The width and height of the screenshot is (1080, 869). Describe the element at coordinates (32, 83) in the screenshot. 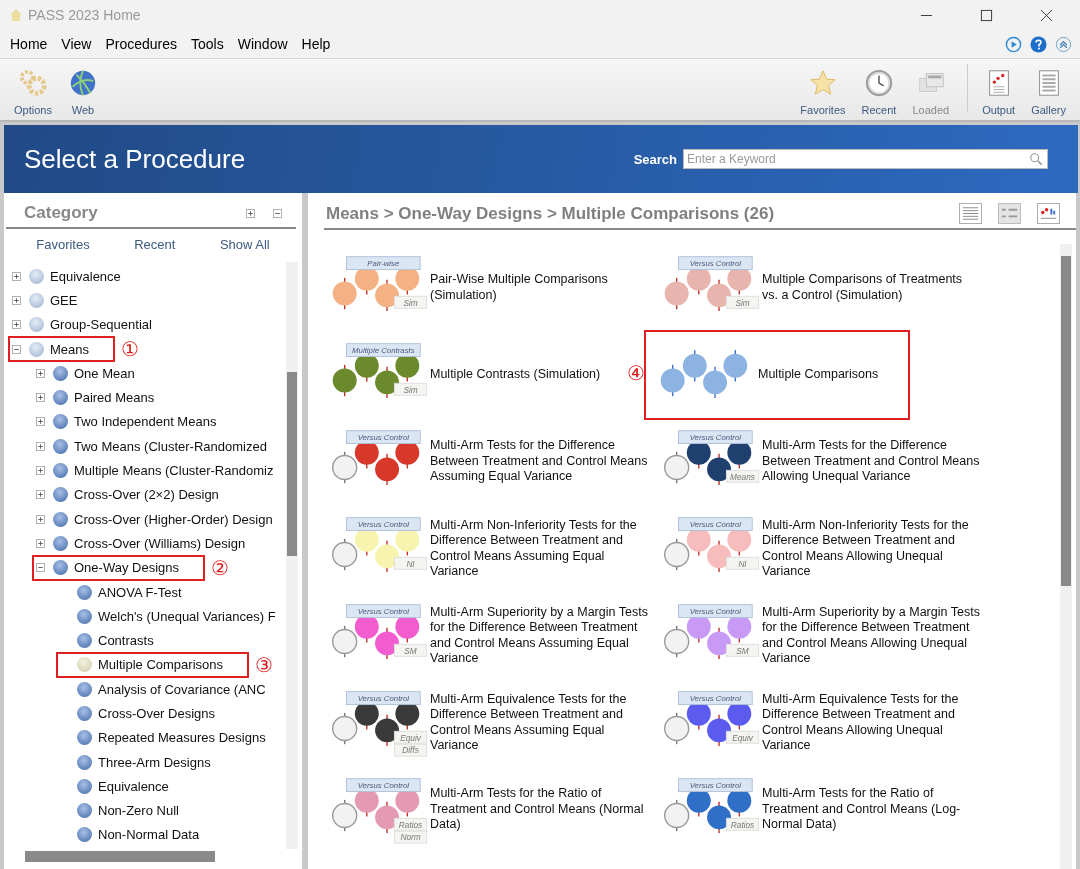

I see `gears-icon` at that location.